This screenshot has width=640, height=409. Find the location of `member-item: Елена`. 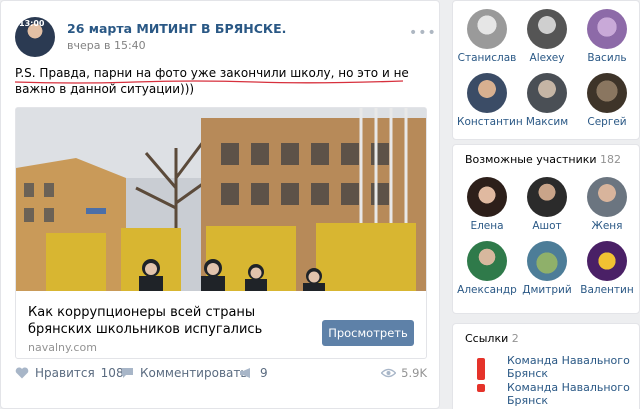

member-item: Елена is located at coordinates (487, 204).